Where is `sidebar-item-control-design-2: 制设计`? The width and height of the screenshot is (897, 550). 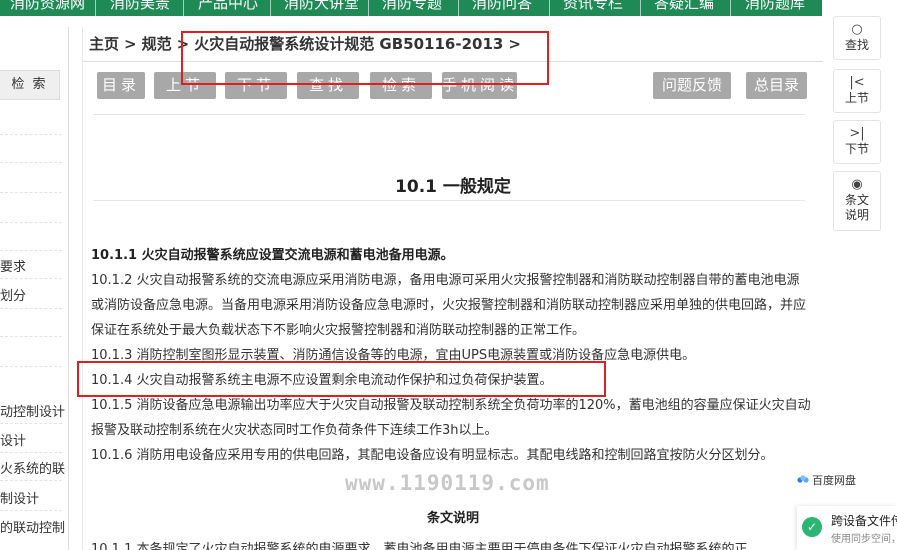
sidebar-item-control-design-2: 制设计 is located at coordinates (34, 497).